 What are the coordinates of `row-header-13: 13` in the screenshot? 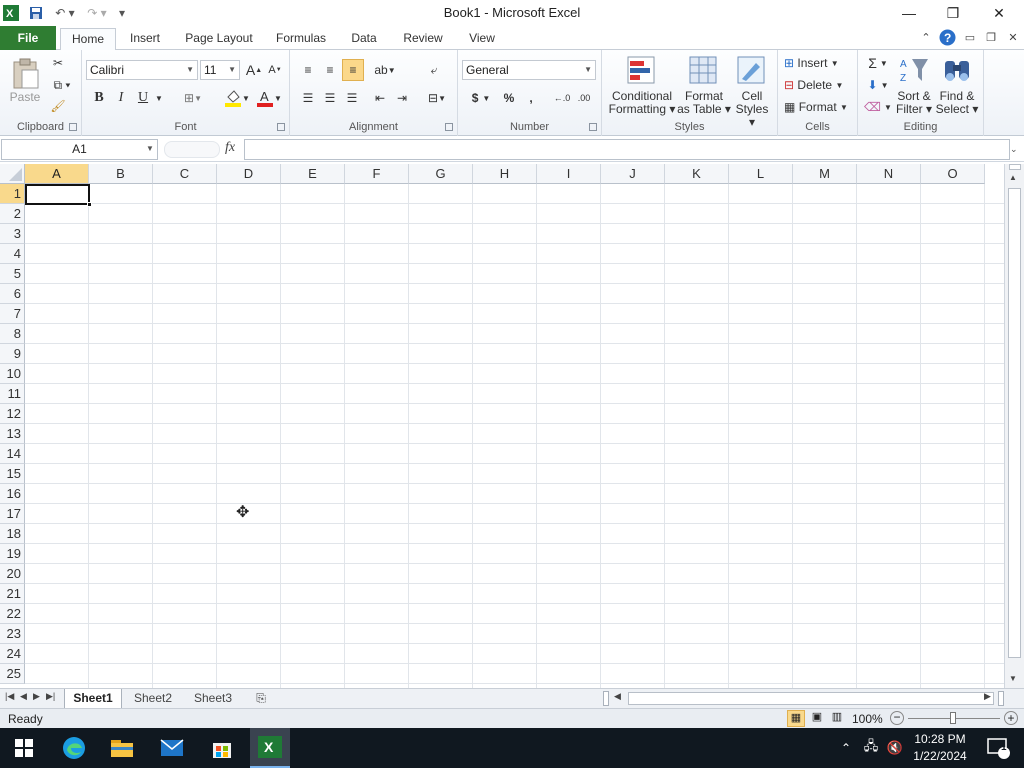 It's located at (12, 434).